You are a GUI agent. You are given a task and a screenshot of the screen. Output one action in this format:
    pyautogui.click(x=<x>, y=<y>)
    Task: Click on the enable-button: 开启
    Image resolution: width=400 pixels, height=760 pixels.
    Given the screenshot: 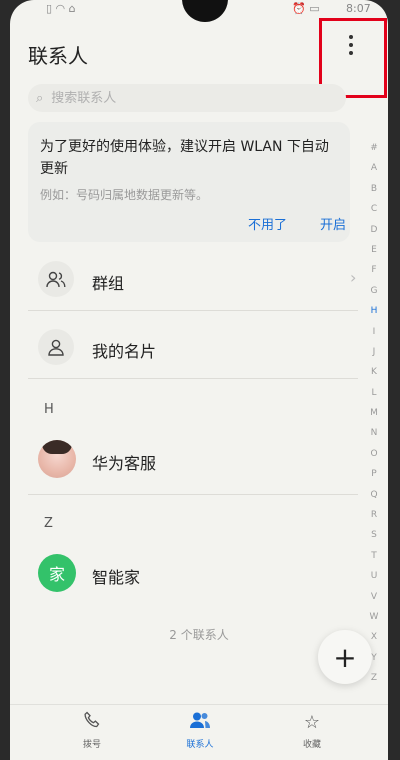 What is the action you would take?
    pyautogui.click(x=333, y=223)
    